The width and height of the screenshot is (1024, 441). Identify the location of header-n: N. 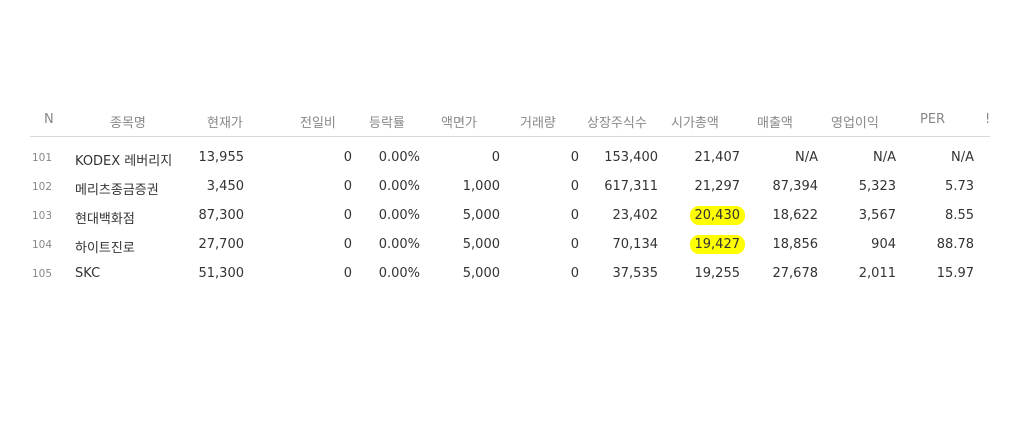
(49, 119).